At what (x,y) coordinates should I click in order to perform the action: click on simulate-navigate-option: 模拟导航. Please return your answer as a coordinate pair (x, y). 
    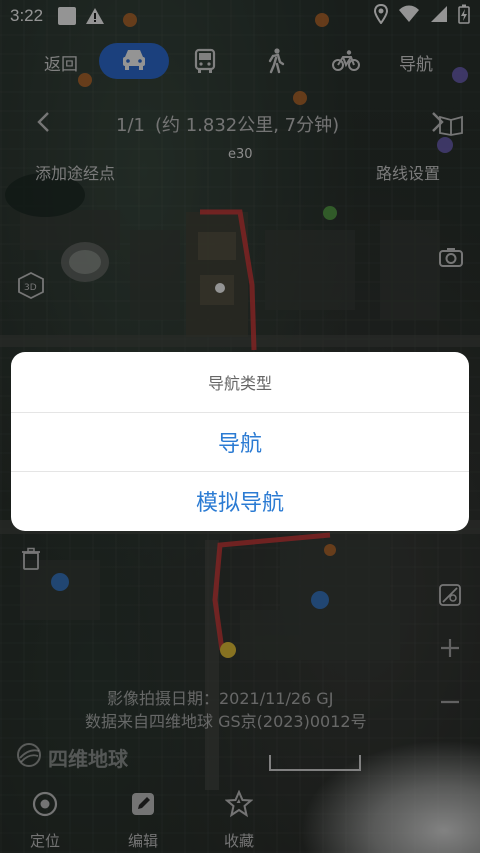
    Looking at the image, I should click on (240, 500).